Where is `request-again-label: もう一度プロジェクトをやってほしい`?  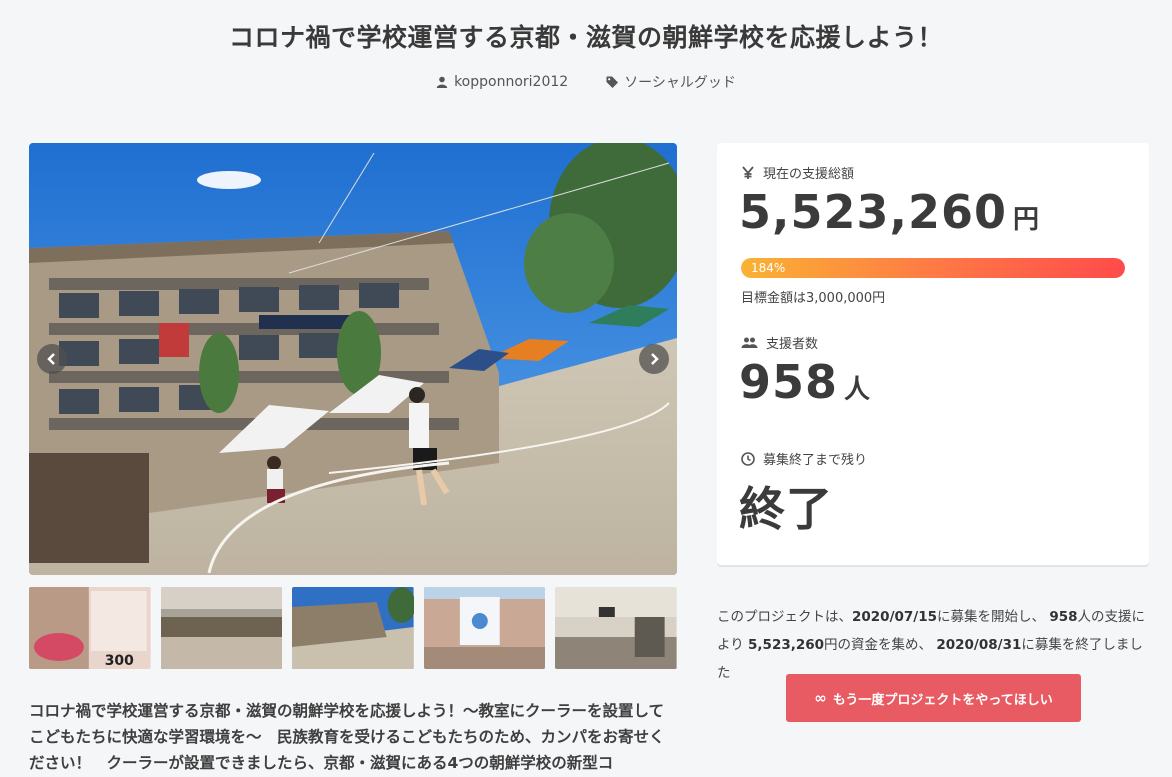 request-again-label: もう一度プロジェクトをやってほしい is located at coordinates (942, 700).